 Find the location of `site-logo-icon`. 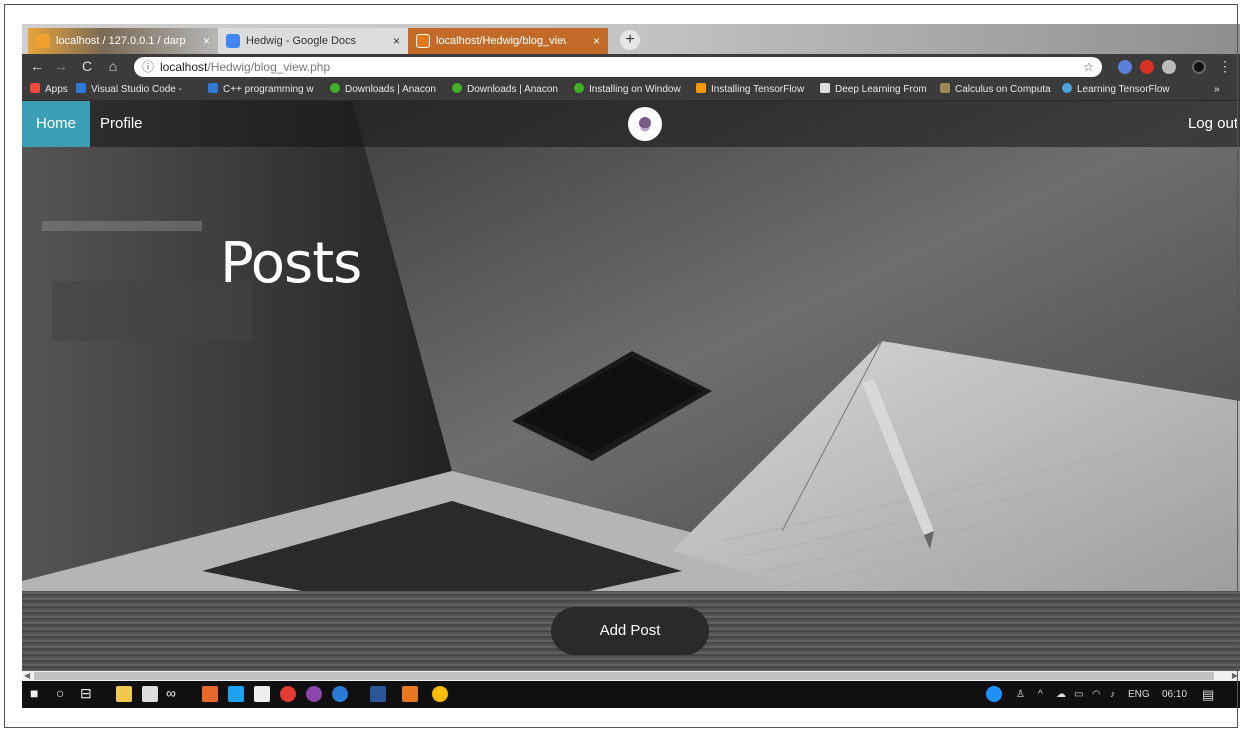

site-logo-icon is located at coordinates (645, 124).